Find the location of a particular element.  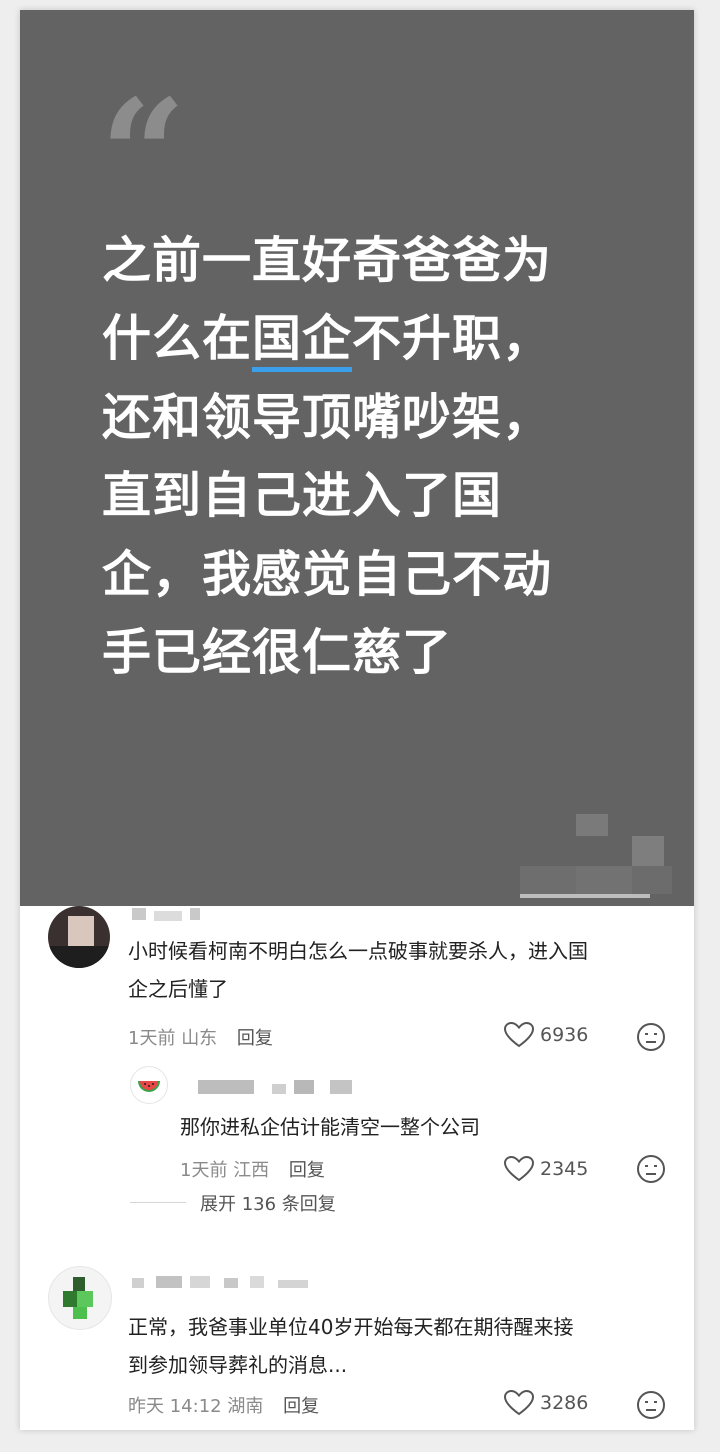

expand-divider is located at coordinates (158, 1202).